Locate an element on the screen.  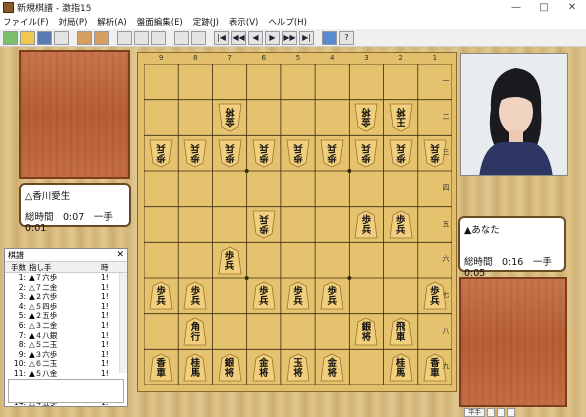
fast-forward-icon: ▶▶ is located at coordinates (289, 37).